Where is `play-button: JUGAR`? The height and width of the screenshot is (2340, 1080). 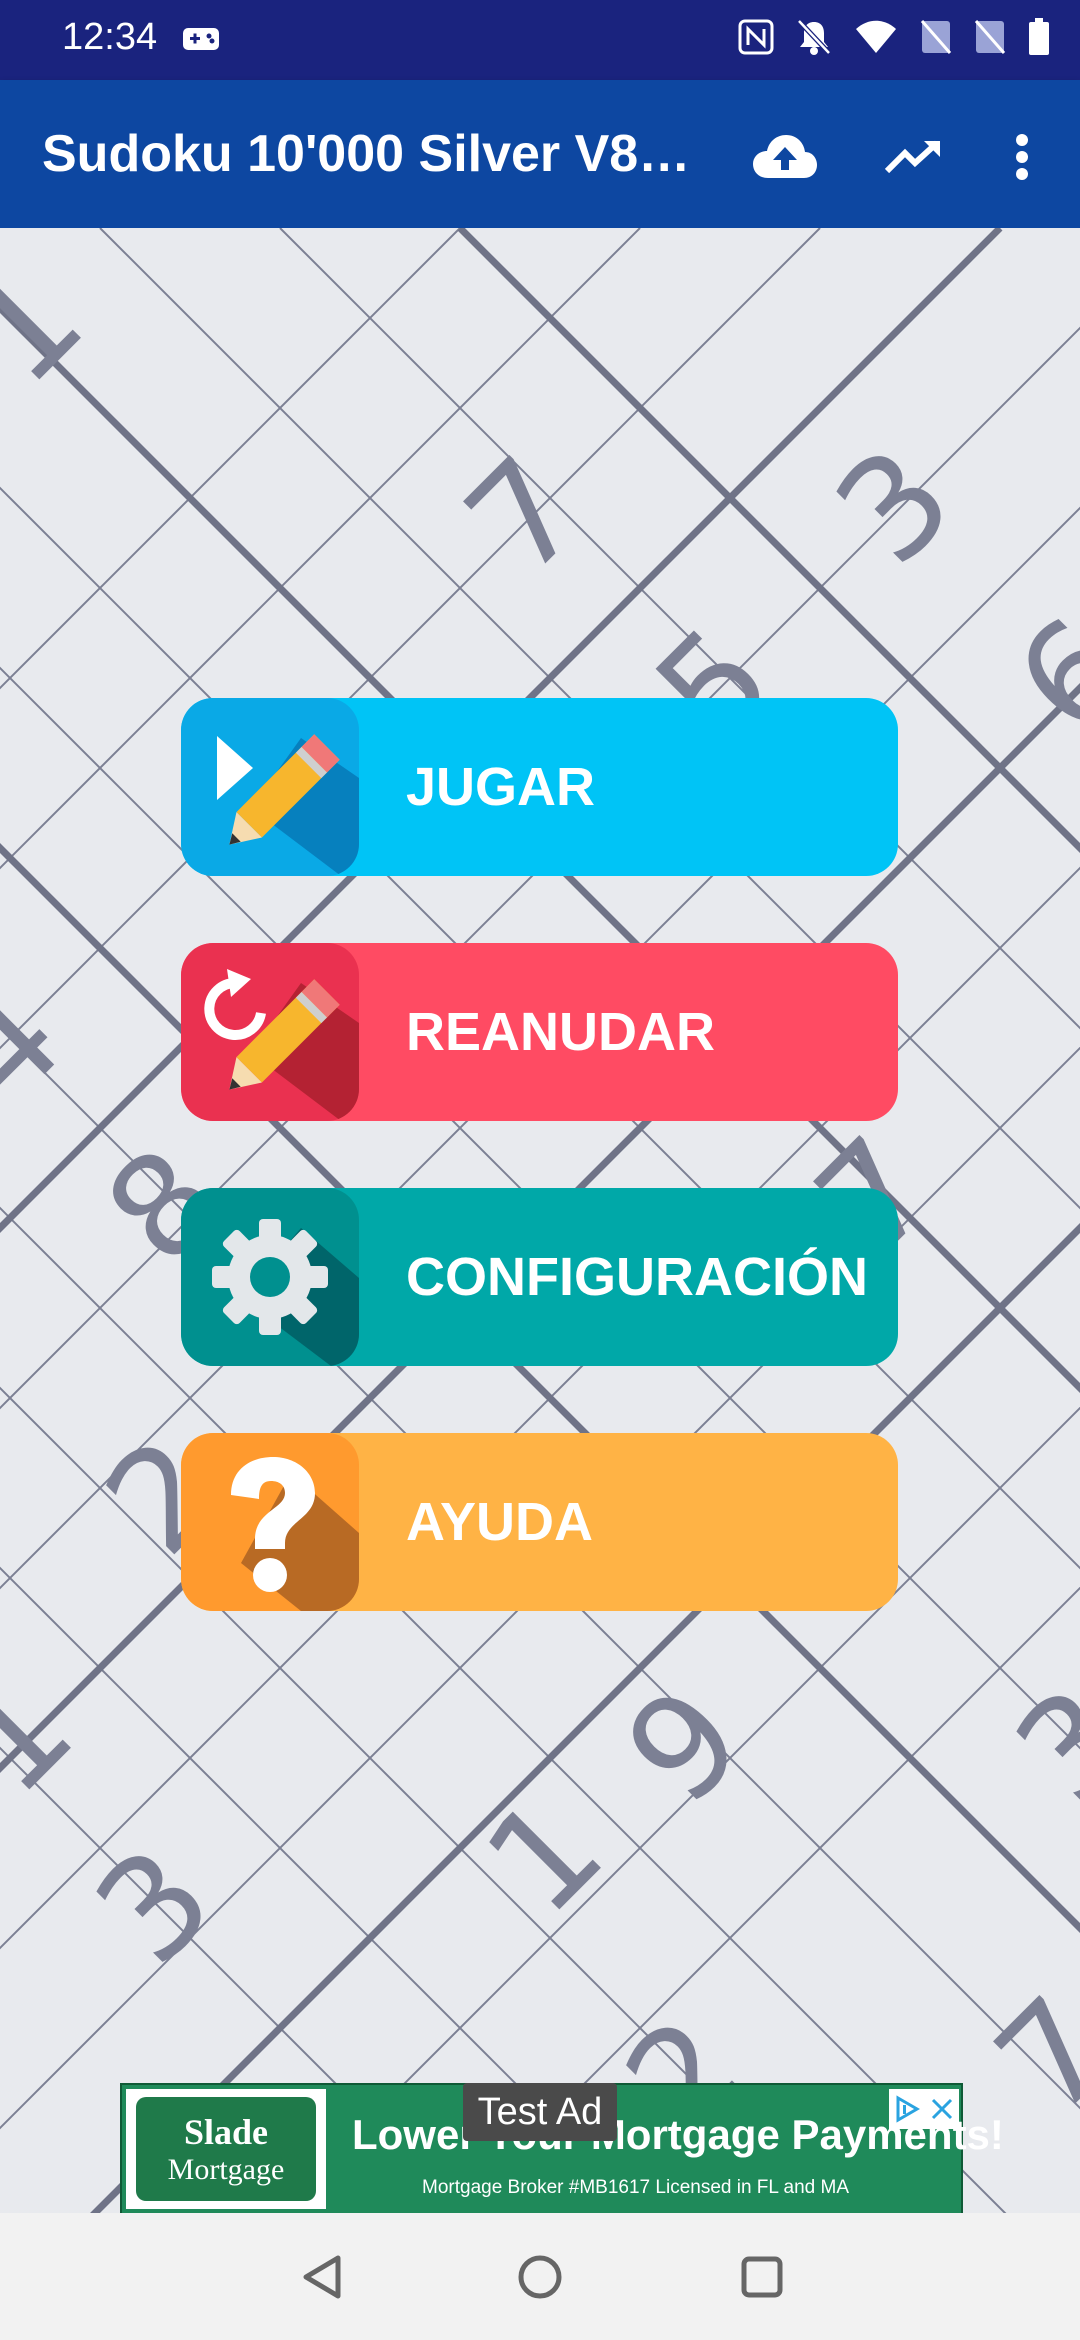 play-button: JUGAR is located at coordinates (539, 787).